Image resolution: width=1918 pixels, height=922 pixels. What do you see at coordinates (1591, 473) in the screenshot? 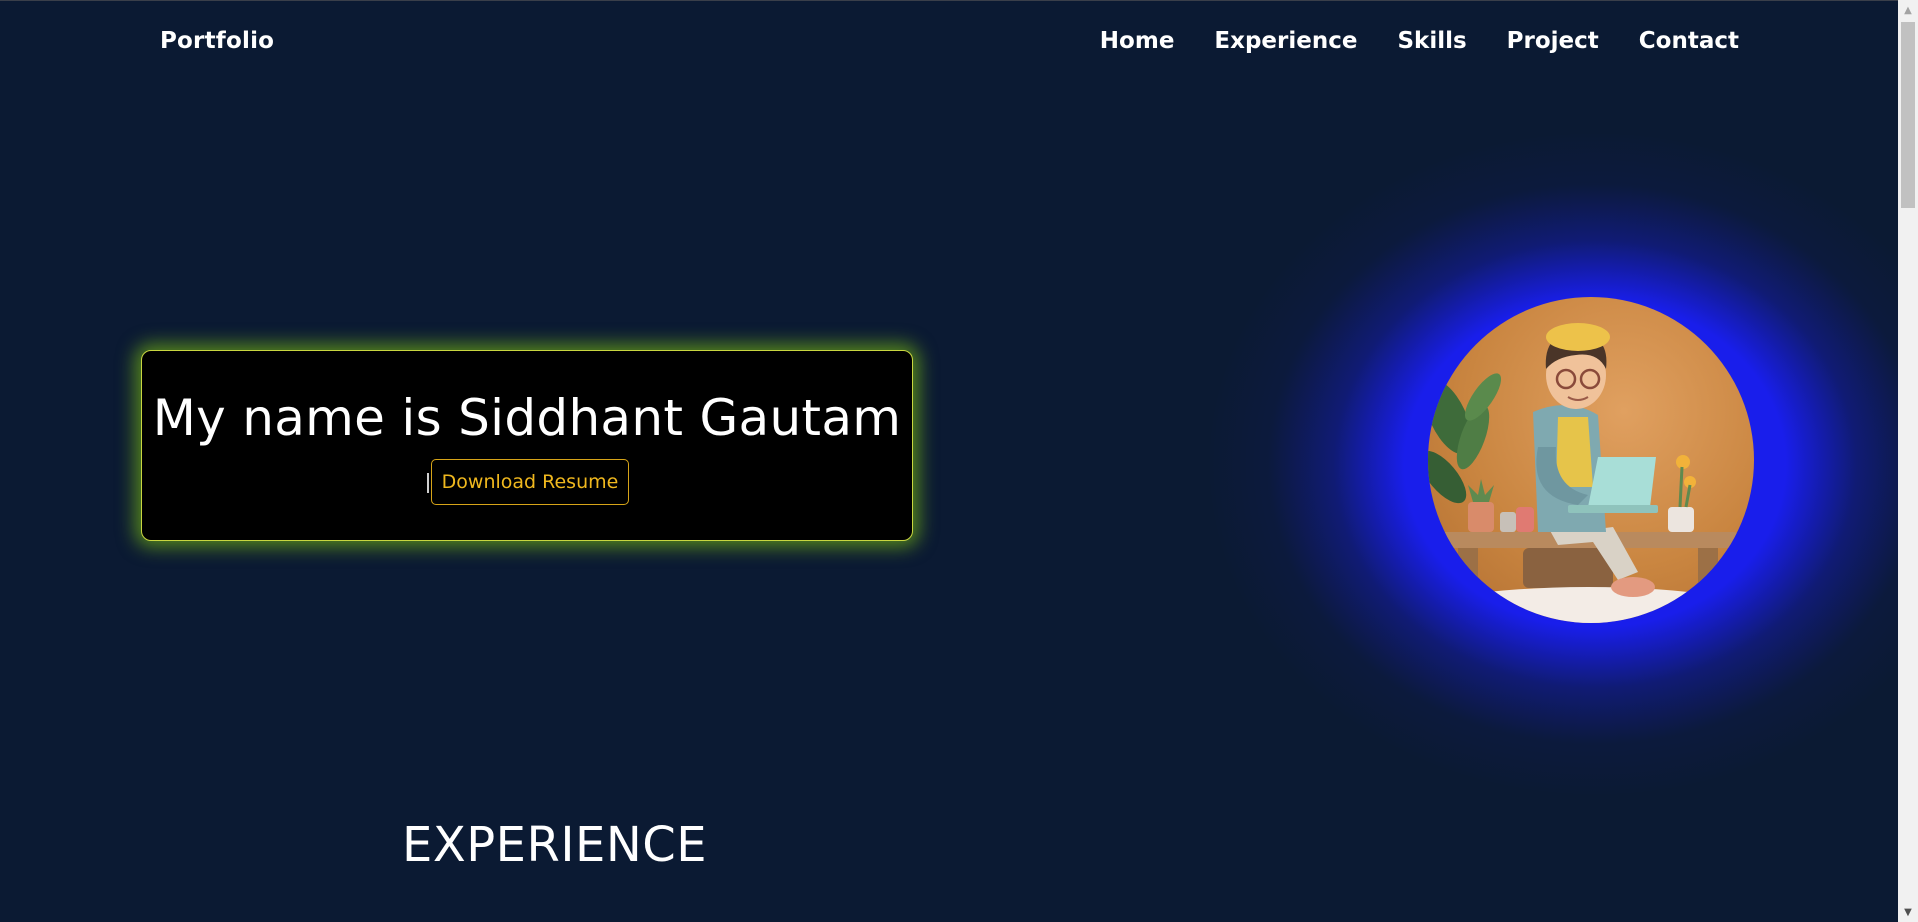
I see `developer-avatar-icon` at bounding box center [1591, 473].